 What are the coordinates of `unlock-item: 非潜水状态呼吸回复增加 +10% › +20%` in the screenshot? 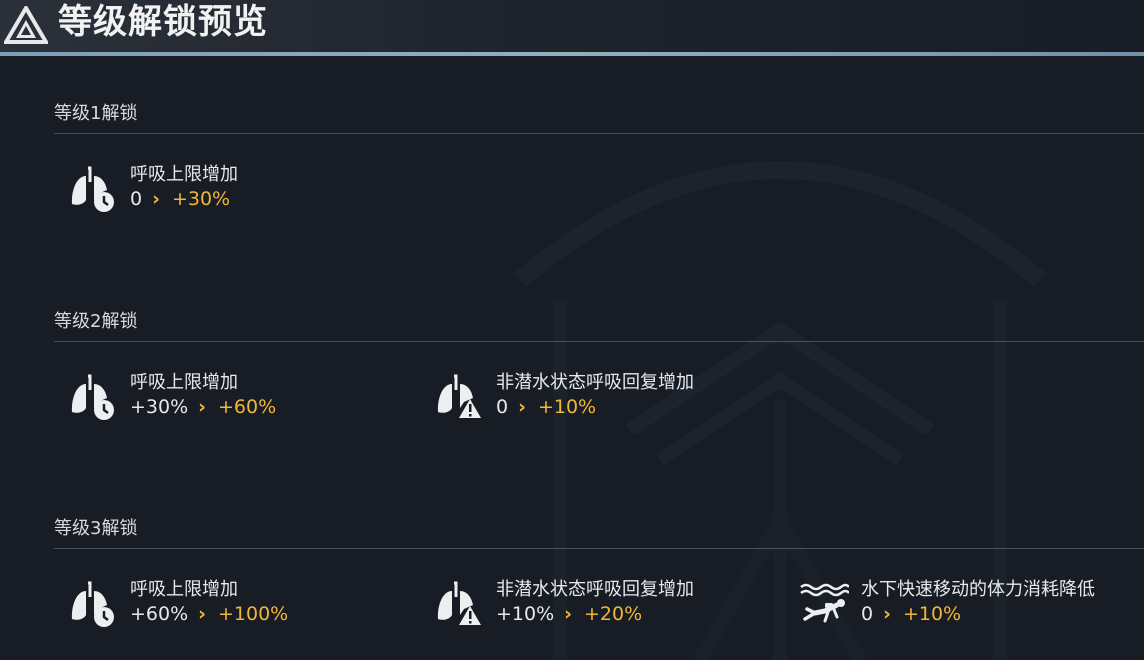 It's located at (604, 605).